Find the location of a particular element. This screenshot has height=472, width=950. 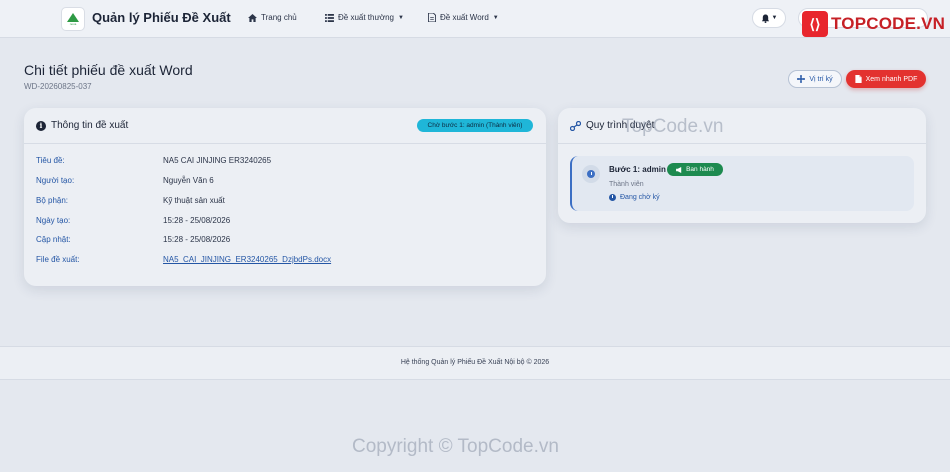

flow-card-title: Quy trình duyệt is located at coordinates (612, 125).